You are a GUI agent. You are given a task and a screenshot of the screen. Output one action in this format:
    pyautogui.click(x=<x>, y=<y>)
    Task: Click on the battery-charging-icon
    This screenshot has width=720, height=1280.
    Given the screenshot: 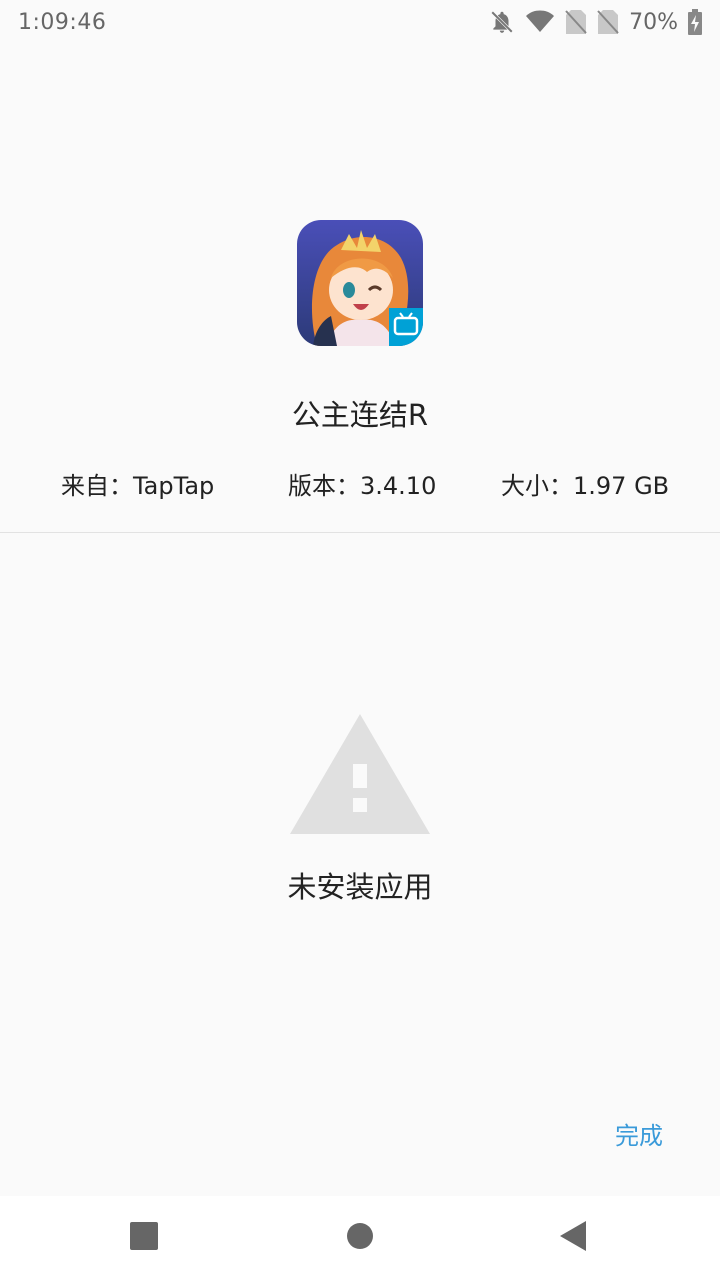 What is the action you would take?
    pyautogui.click(x=695, y=22)
    